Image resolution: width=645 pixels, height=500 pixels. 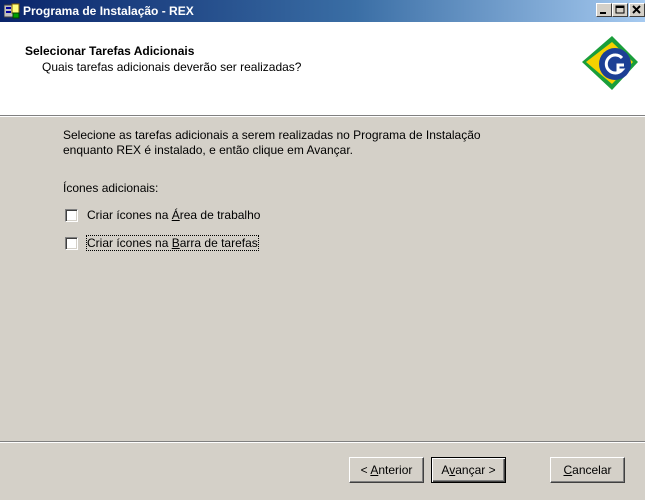 What do you see at coordinates (172, 243) in the screenshot?
I see `taskbar-icons-label: Criar ícones na Barra de tarefas` at bounding box center [172, 243].